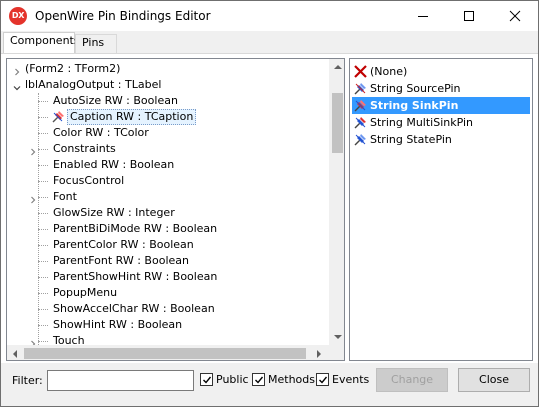 This screenshot has height=407, width=539. What do you see at coordinates (93, 84) in the screenshot?
I see `tree-item-label: lblAnalogOutput : TLabel` at bounding box center [93, 84].